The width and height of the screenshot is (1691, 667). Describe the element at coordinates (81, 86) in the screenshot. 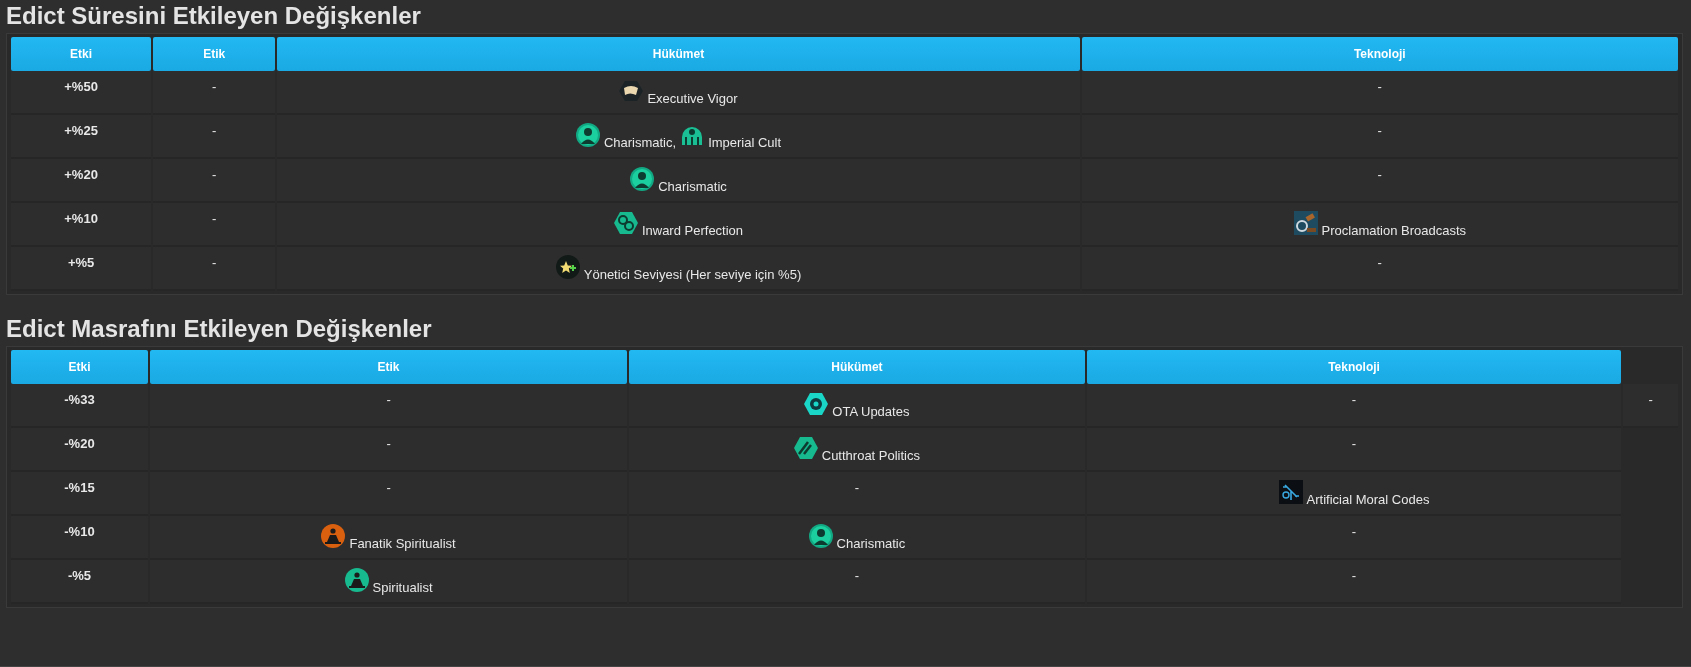

I see `cell-text: +%50` at that location.